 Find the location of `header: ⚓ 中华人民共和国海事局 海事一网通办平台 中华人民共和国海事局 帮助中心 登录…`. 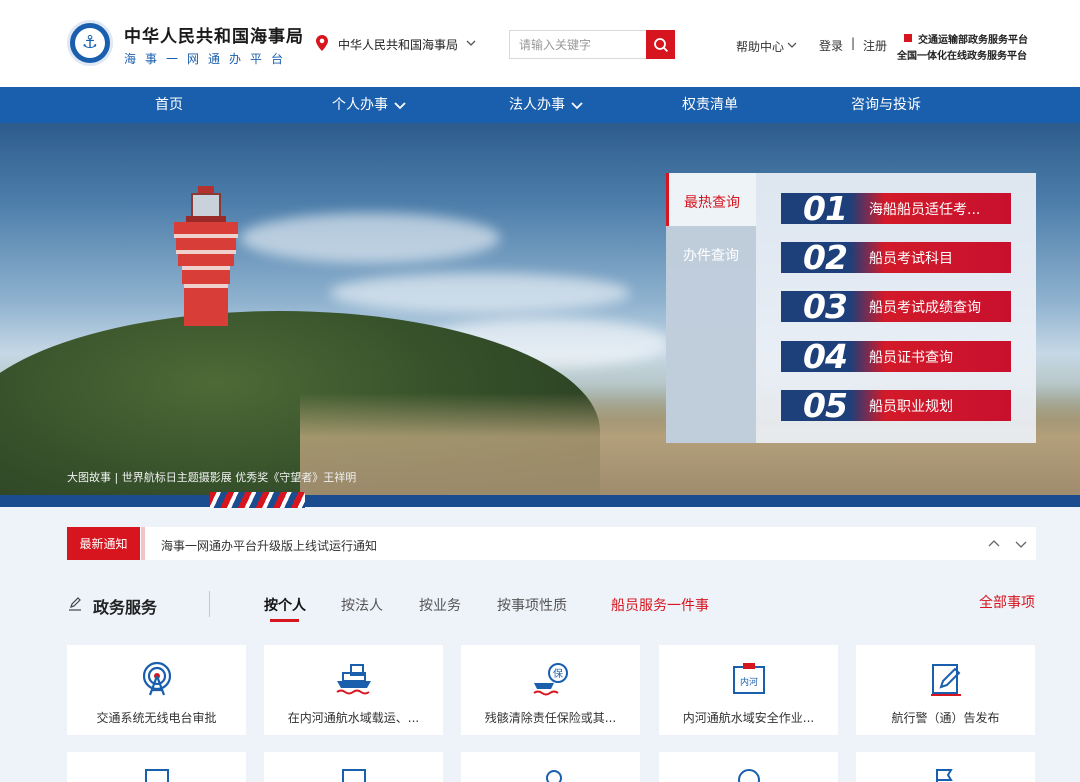

header: ⚓ 中华人民共和国海事局 海事一网通办平台 中华人民共和国海事局 帮助中心 登录… is located at coordinates (540, 43).